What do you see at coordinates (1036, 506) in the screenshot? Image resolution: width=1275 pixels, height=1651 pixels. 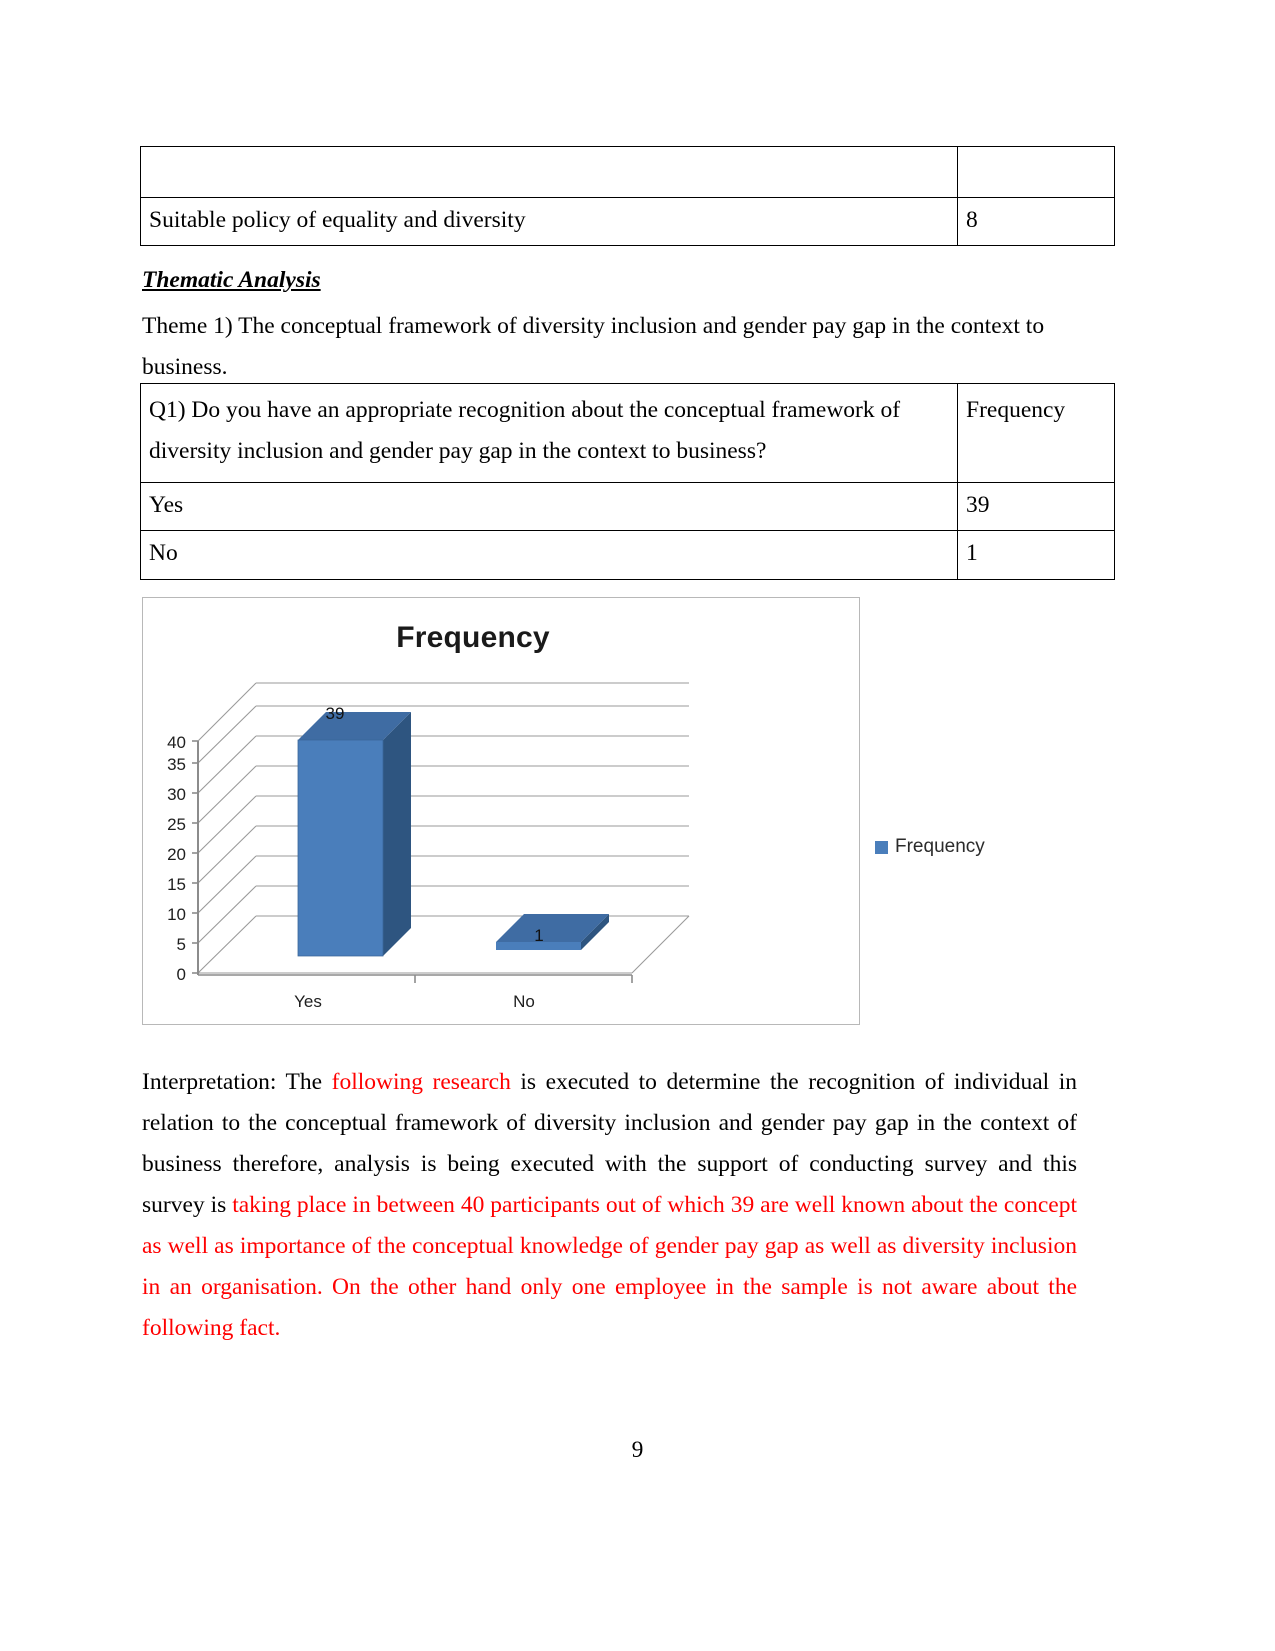 I see `answer-value-yes: 39` at bounding box center [1036, 506].